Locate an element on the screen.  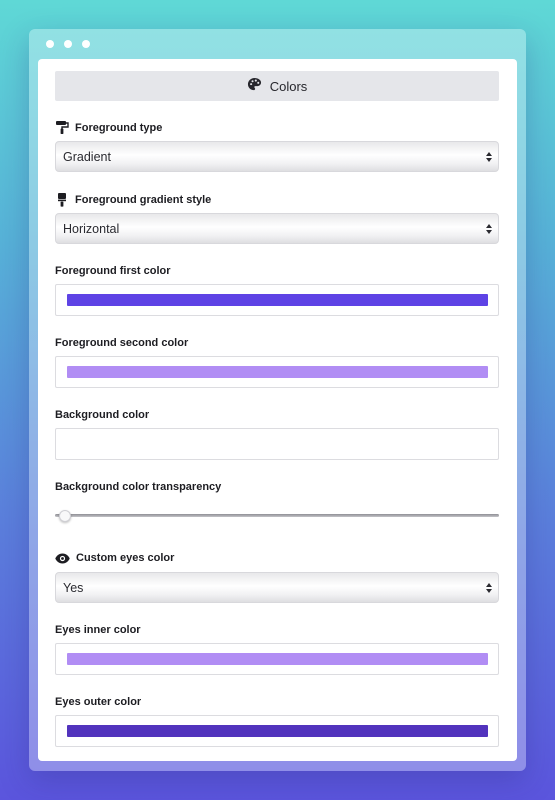
window-dot-minimize is located at coordinates (68, 44).